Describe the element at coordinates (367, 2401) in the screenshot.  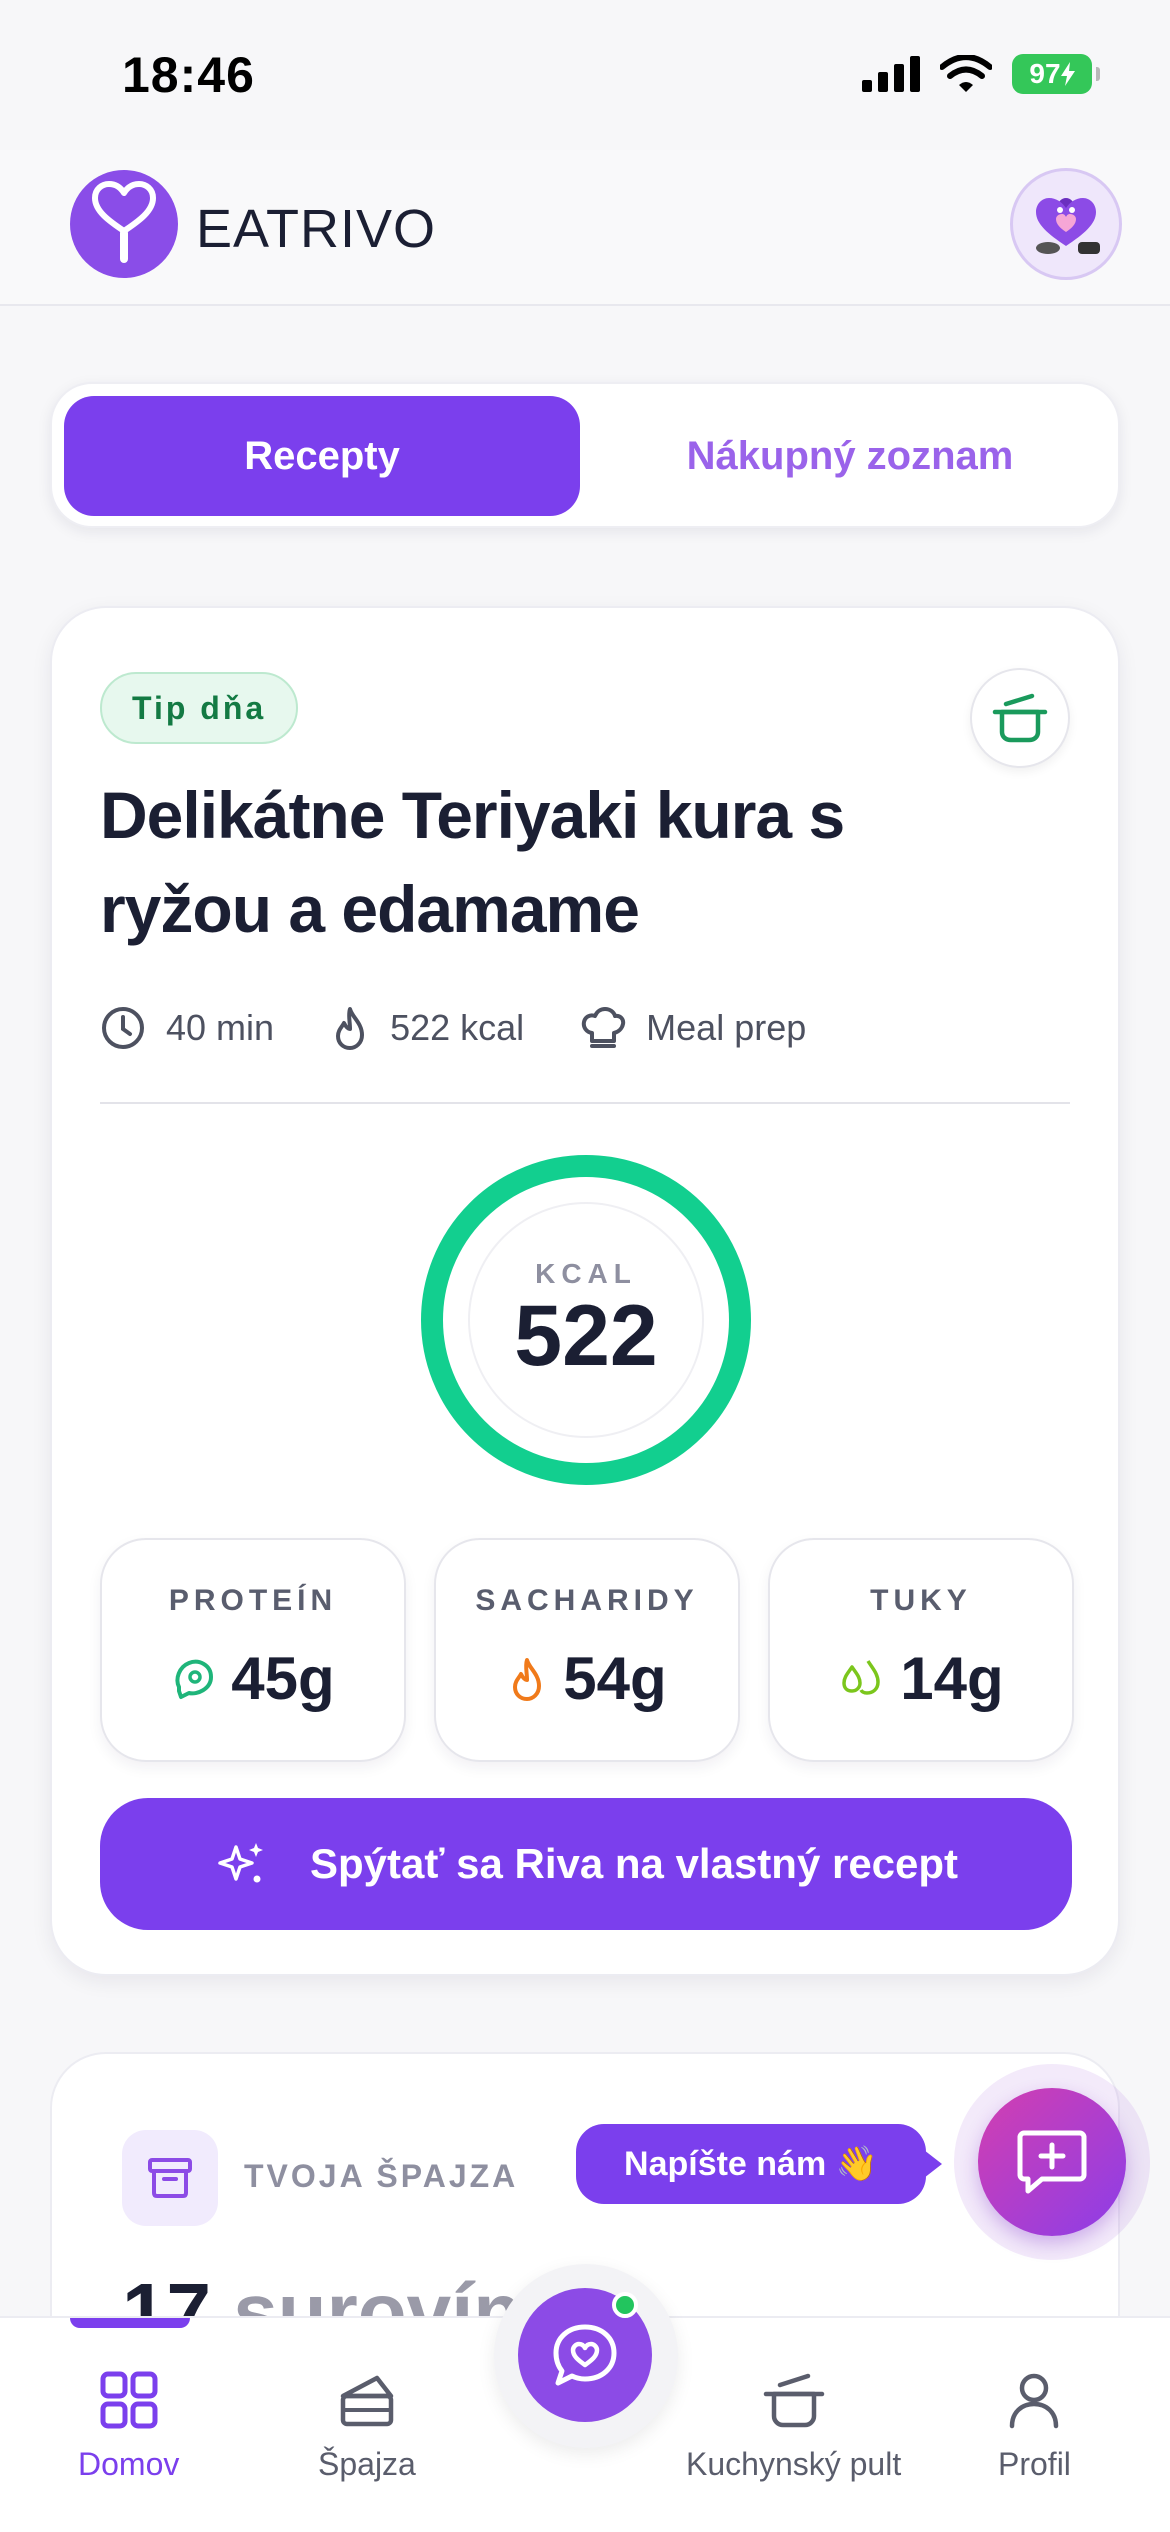
I see `cake-icon` at that location.